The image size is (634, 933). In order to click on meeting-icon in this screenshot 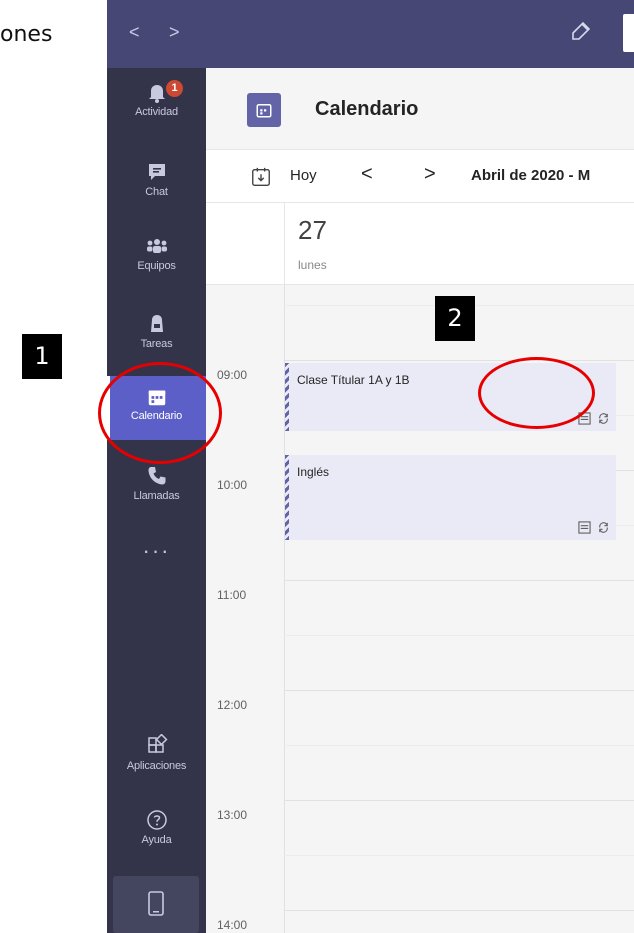, I will do `click(584, 527)`.